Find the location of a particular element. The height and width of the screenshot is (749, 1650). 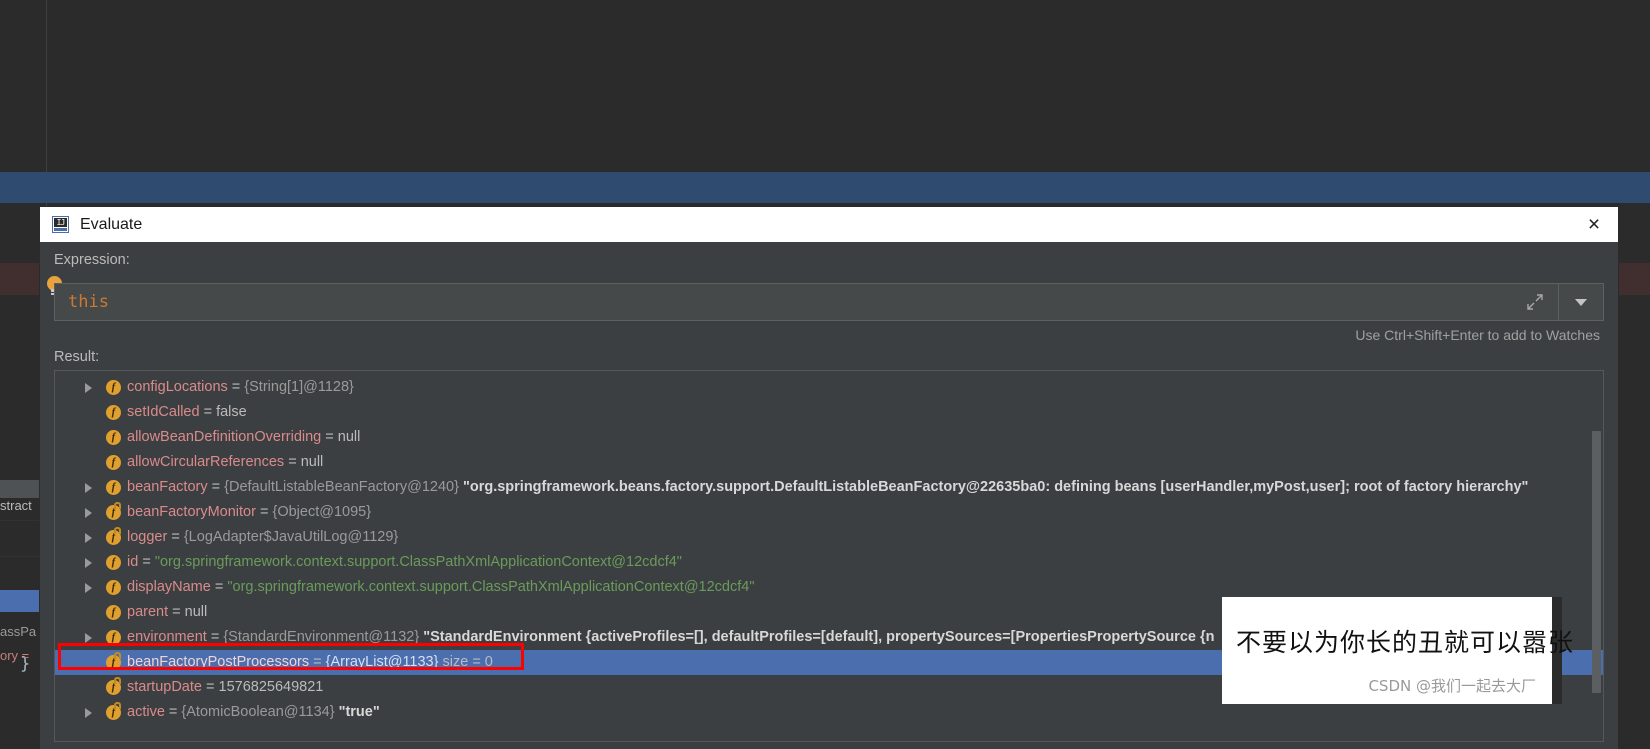

expression-field-wrapper: this is located at coordinates (829, 302).